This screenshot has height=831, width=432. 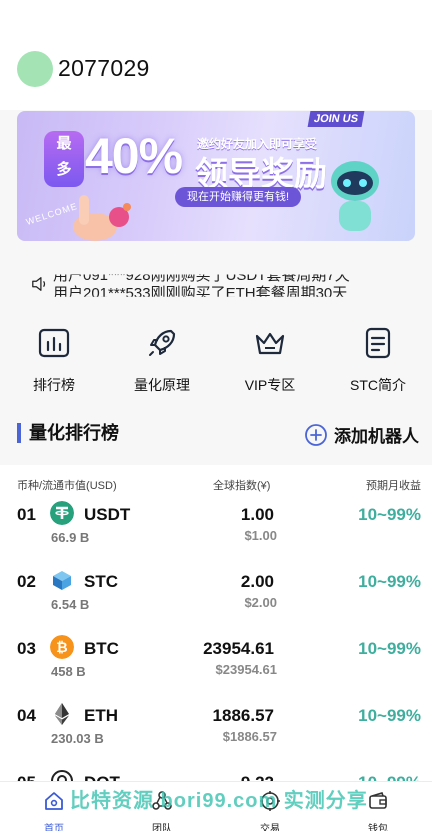 What do you see at coordinates (270, 358) in the screenshot?
I see `quick-link-vip: VIP专区` at bounding box center [270, 358].